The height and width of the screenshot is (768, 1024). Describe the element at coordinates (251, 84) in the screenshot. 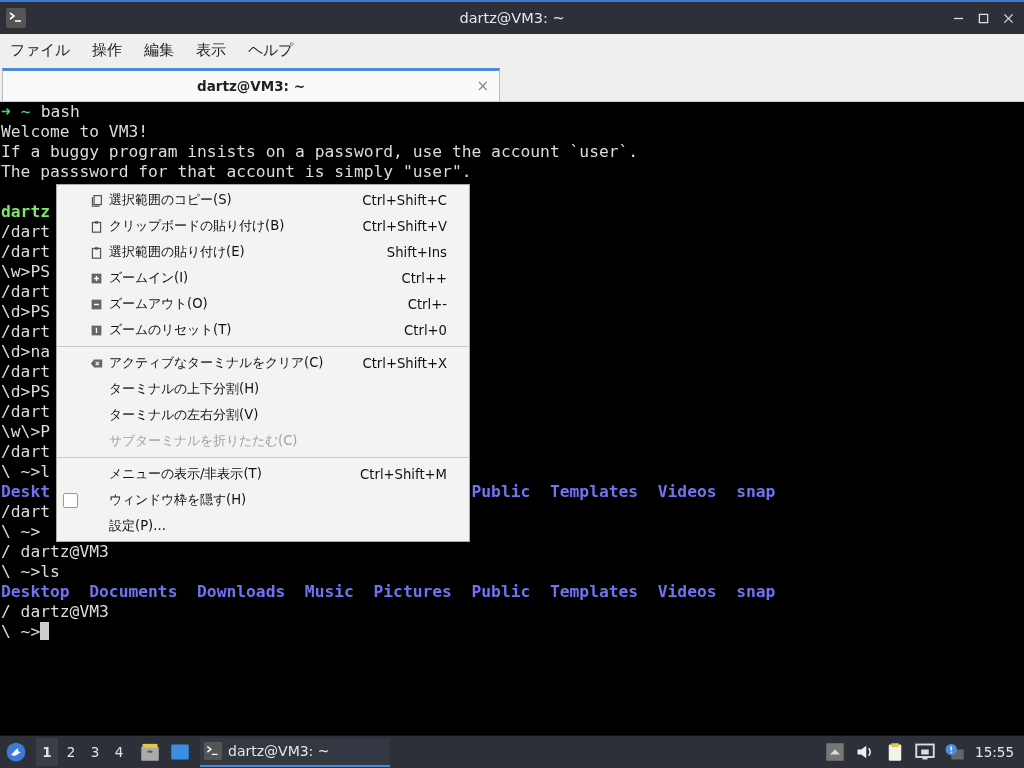

I see `tab: dartz@VM3: ~ ×` at that location.